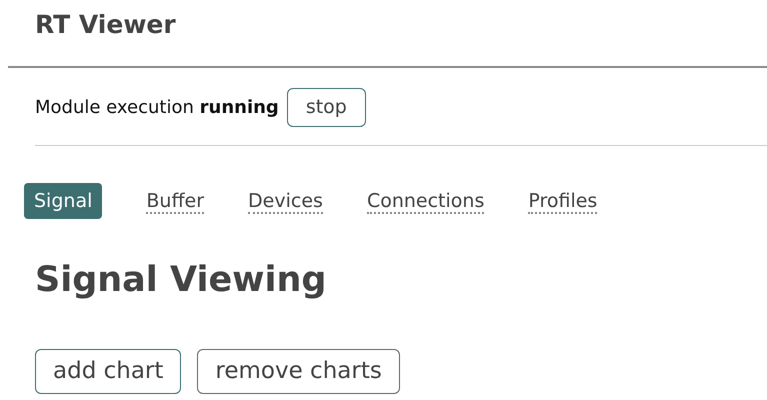 This screenshot has height=400, width=767. Describe the element at coordinates (105, 25) in the screenshot. I see `app-title: RT Viewer` at that location.